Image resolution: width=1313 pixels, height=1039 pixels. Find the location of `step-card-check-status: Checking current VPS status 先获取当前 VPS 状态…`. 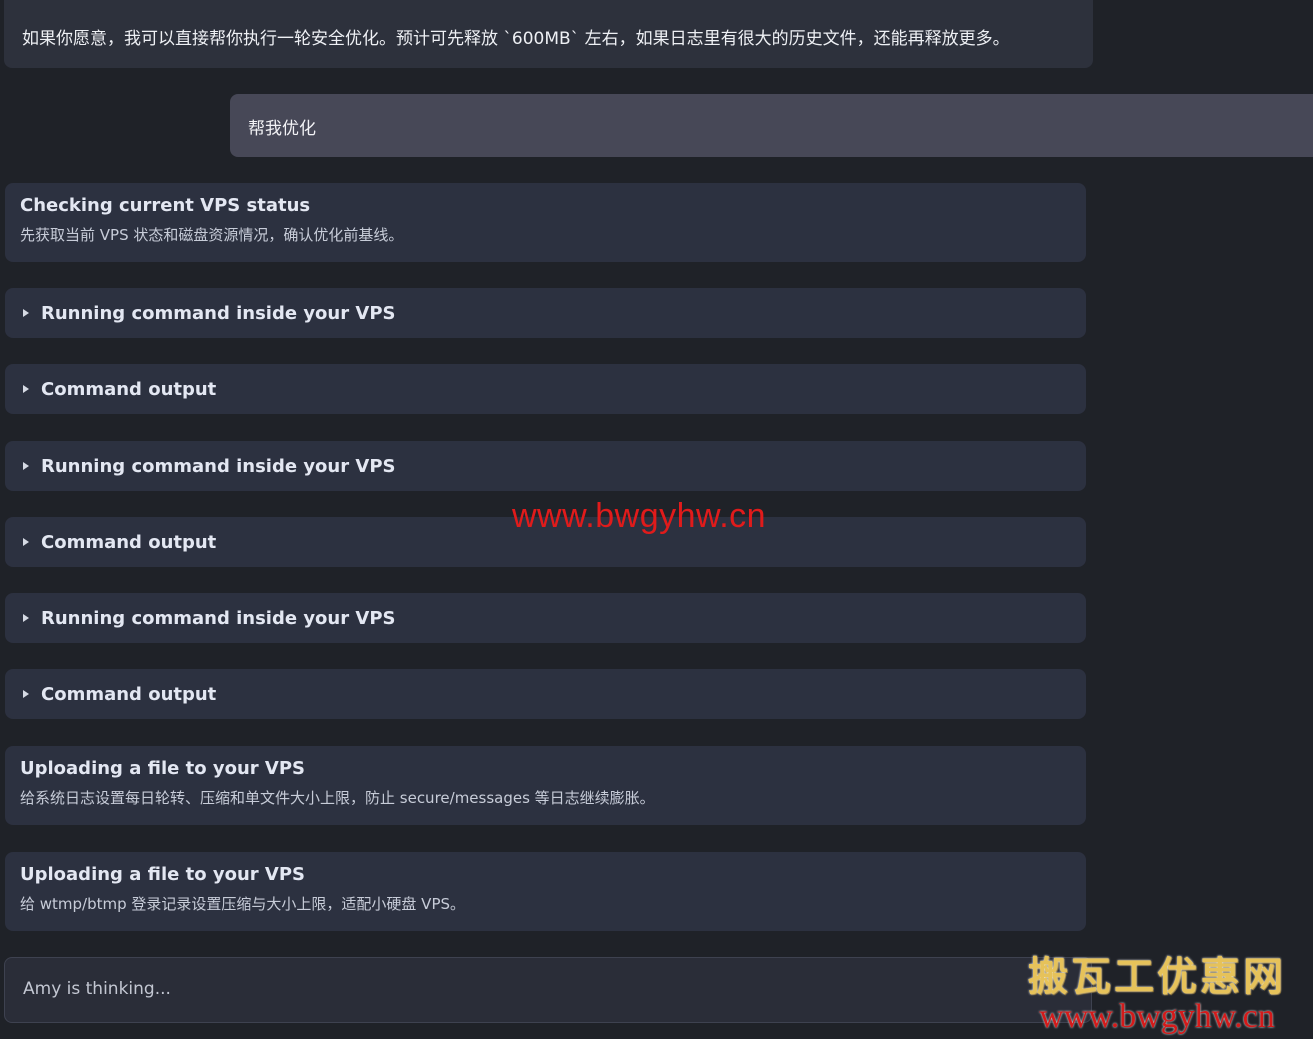

step-card-check-status: Checking current VPS status 先获取当前 VPS 状态… is located at coordinates (545, 222).